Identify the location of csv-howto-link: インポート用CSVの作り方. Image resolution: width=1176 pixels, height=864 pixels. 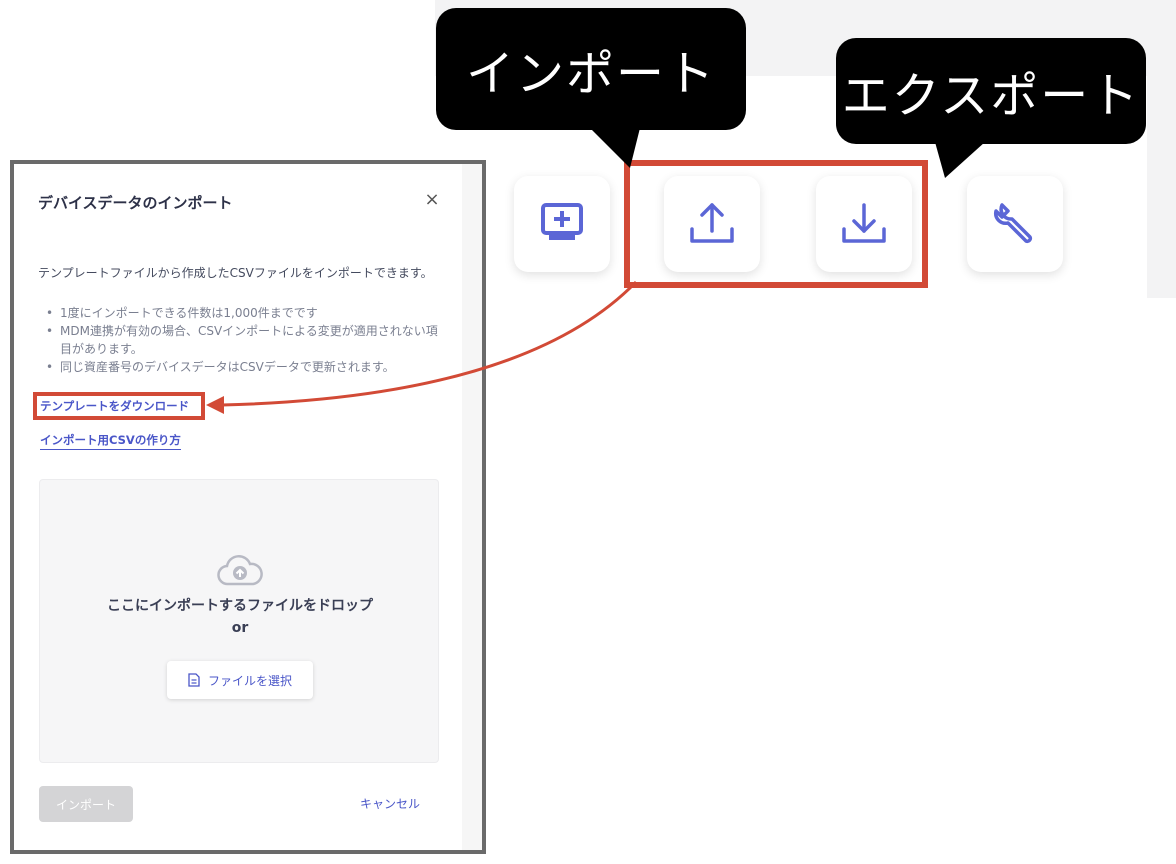
(110, 441).